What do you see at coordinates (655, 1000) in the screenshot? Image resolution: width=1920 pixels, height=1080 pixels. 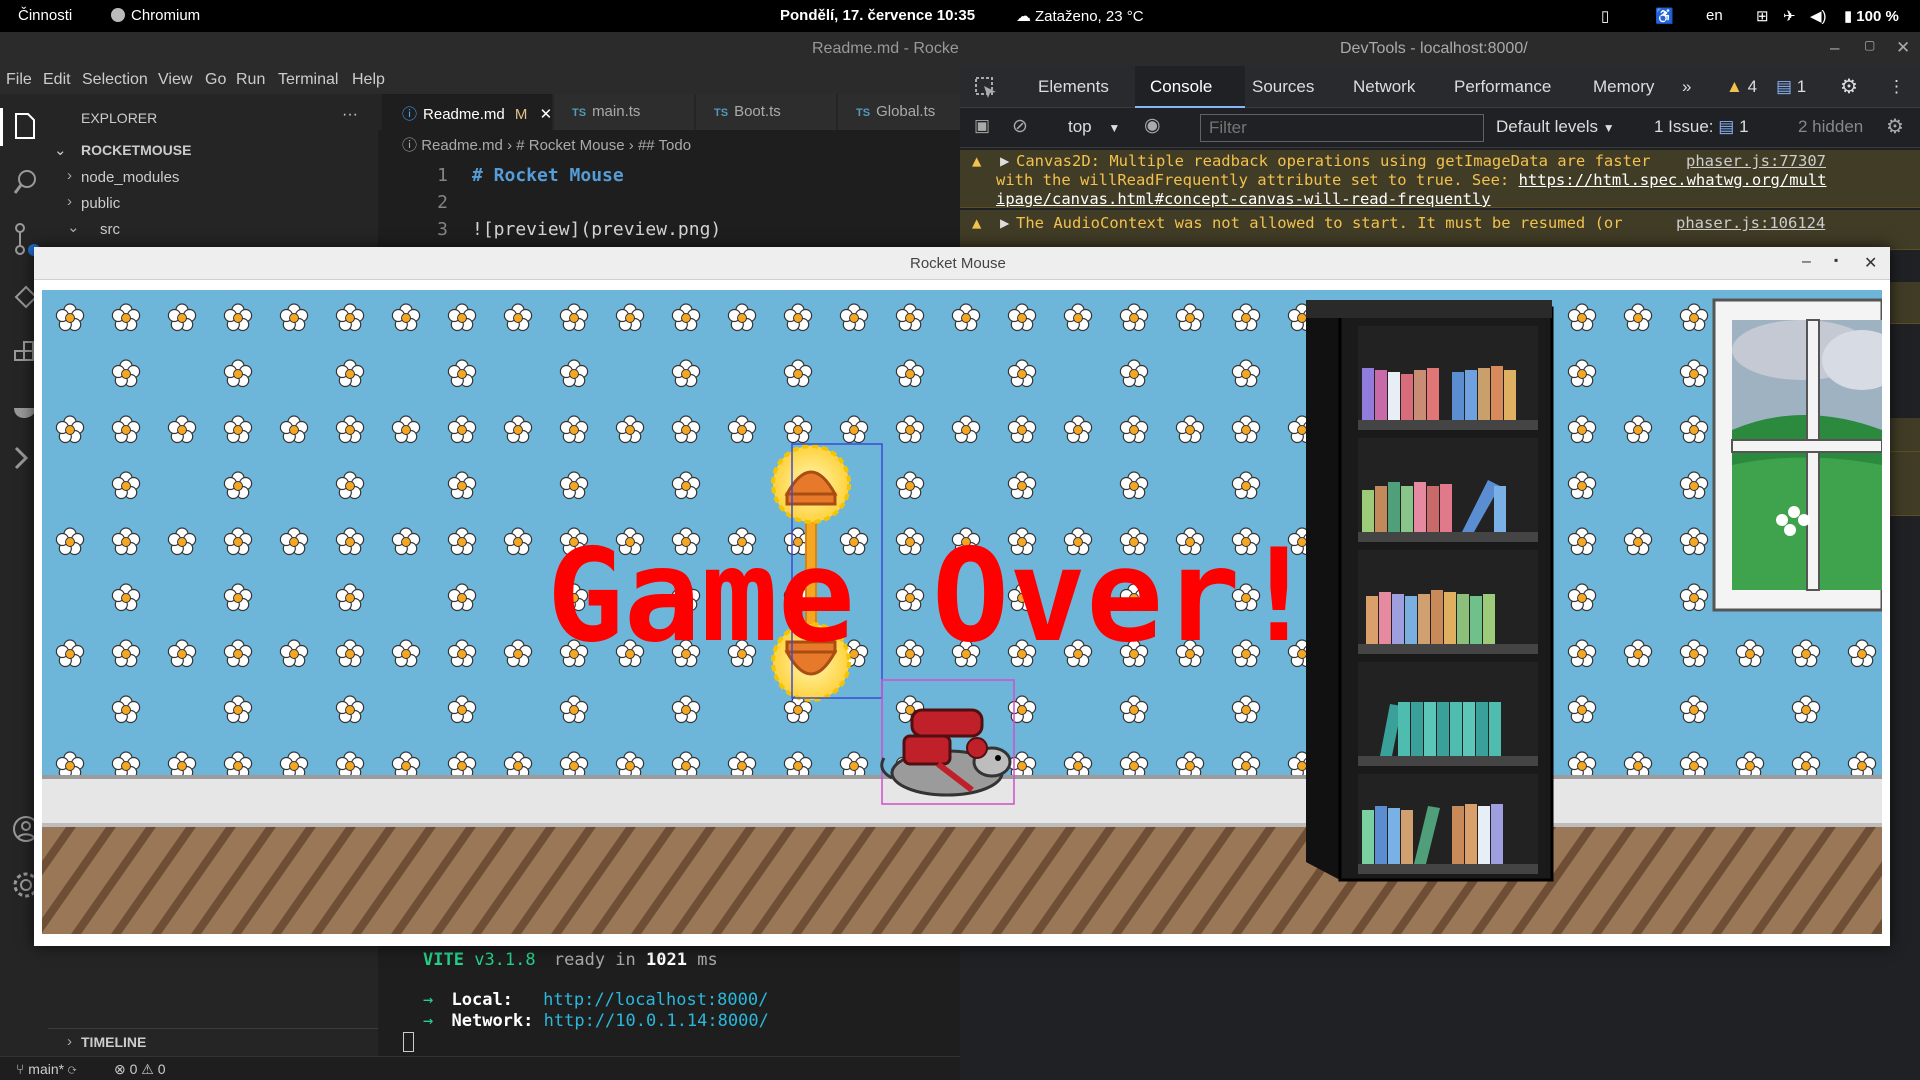 I see `local-url-link: http://localhost:8000/` at bounding box center [655, 1000].